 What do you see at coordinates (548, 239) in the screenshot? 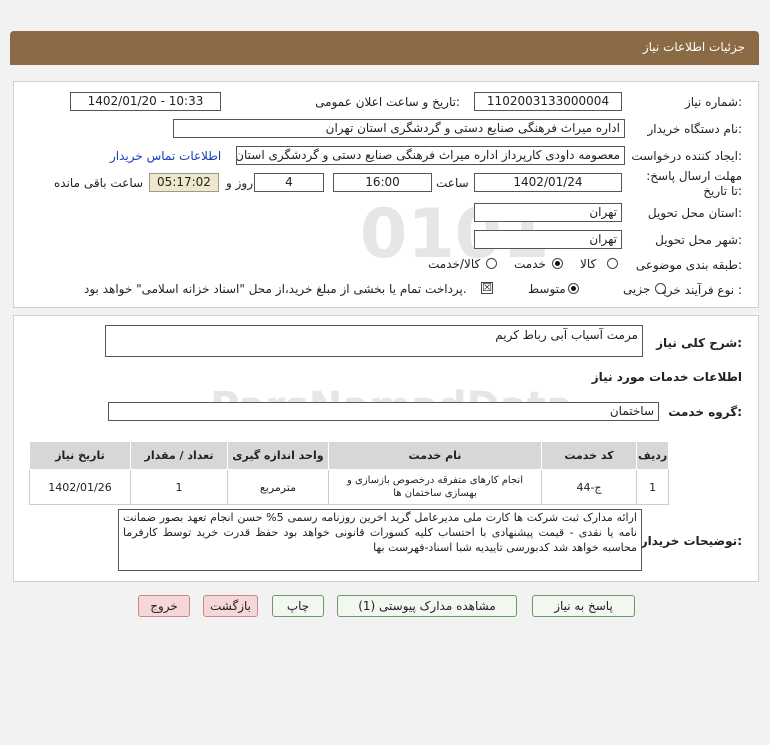
I see `delivery-city-field: تهران` at bounding box center [548, 239].